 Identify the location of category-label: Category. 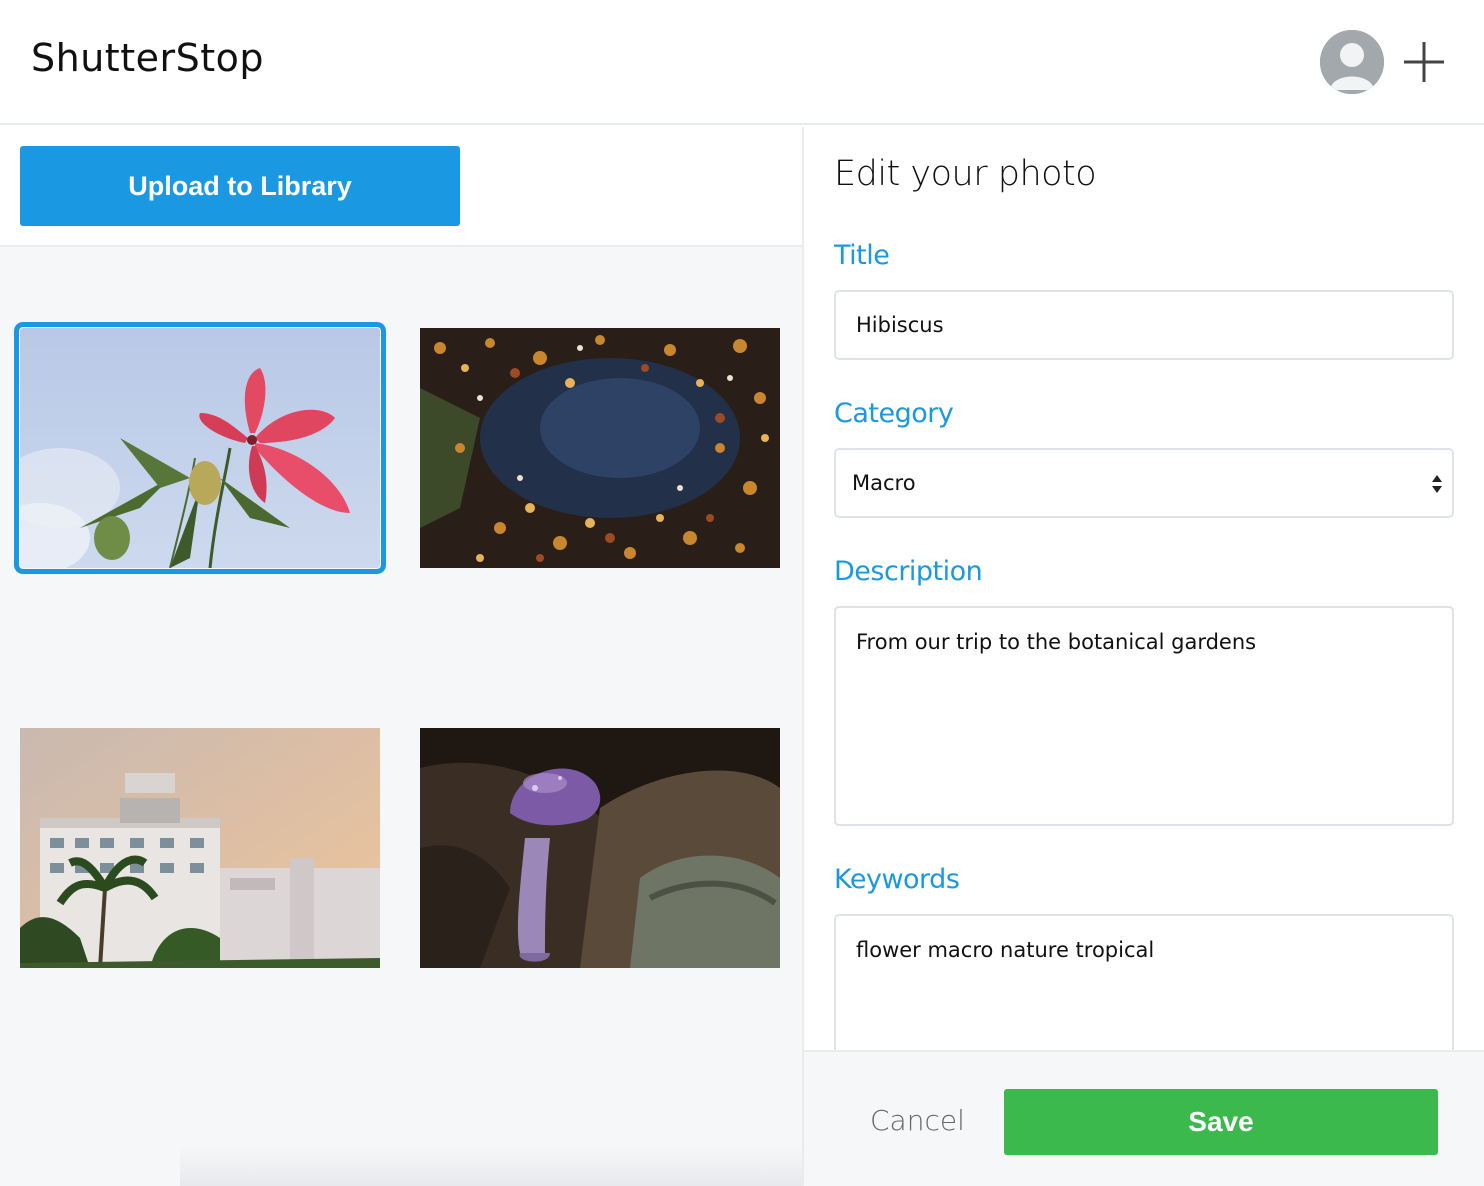
(894, 413).